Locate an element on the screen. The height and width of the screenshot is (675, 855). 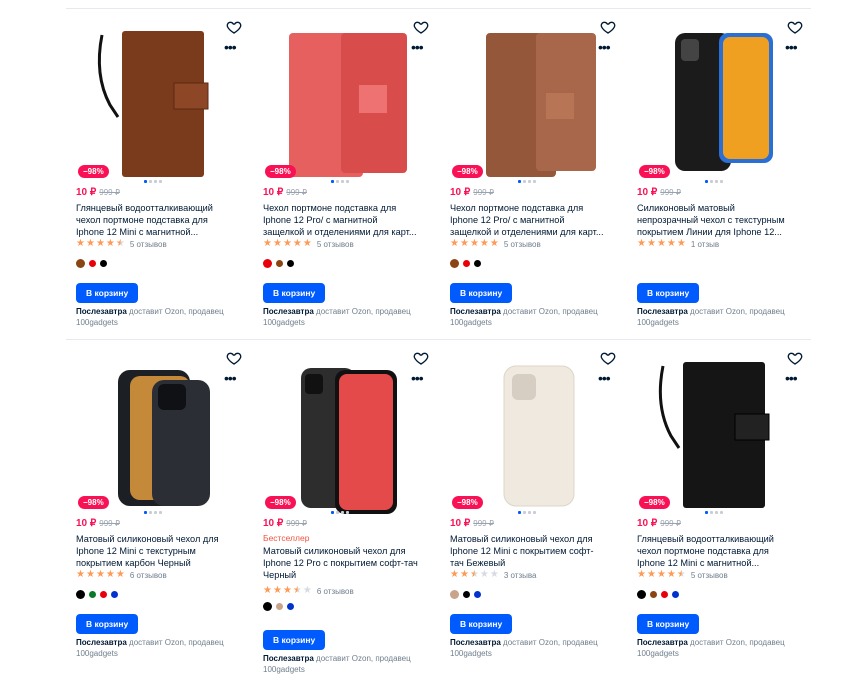
review-count: 3 отзыва is located at coordinates (520, 575).